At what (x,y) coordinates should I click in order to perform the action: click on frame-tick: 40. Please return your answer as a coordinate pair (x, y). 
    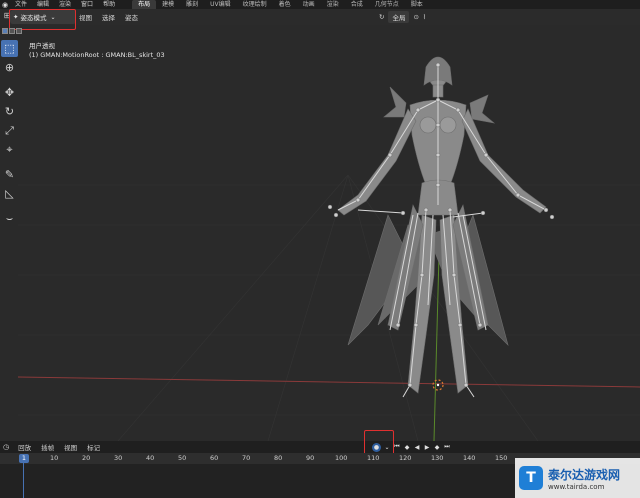
    Looking at the image, I should click on (150, 458).